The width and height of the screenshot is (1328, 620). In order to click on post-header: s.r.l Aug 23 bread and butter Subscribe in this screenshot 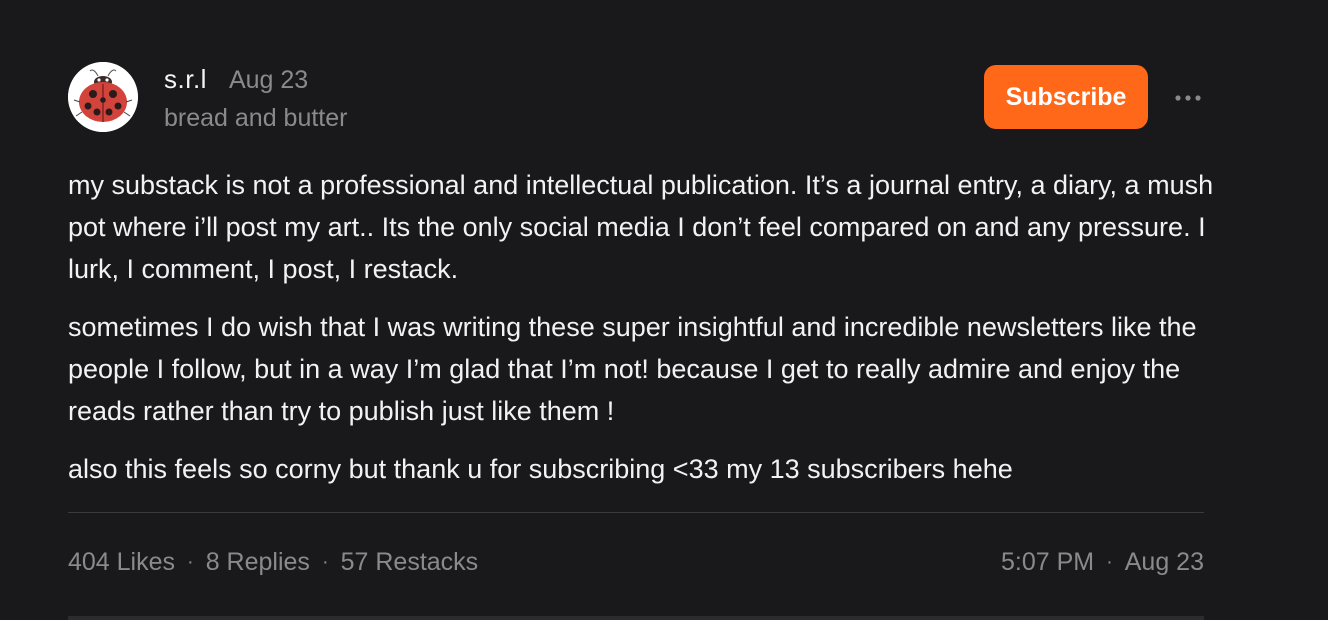, I will do `click(636, 100)`.